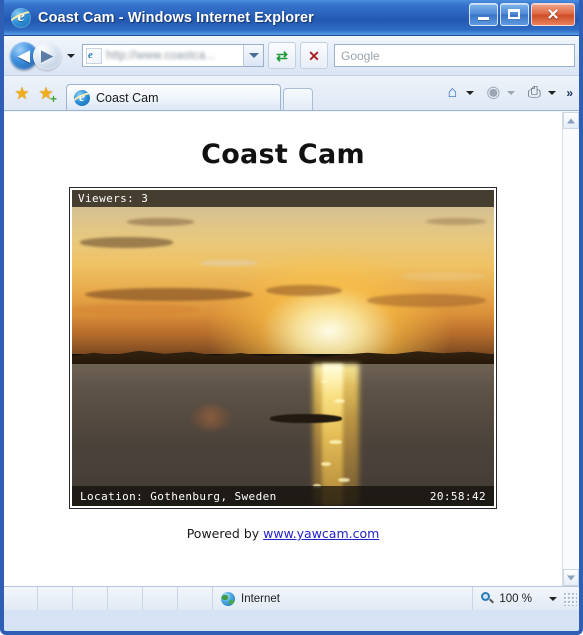 The height and width of the screenshot is (635, 583). I want to click on security-zone-label: Internet, so click(260, 598).